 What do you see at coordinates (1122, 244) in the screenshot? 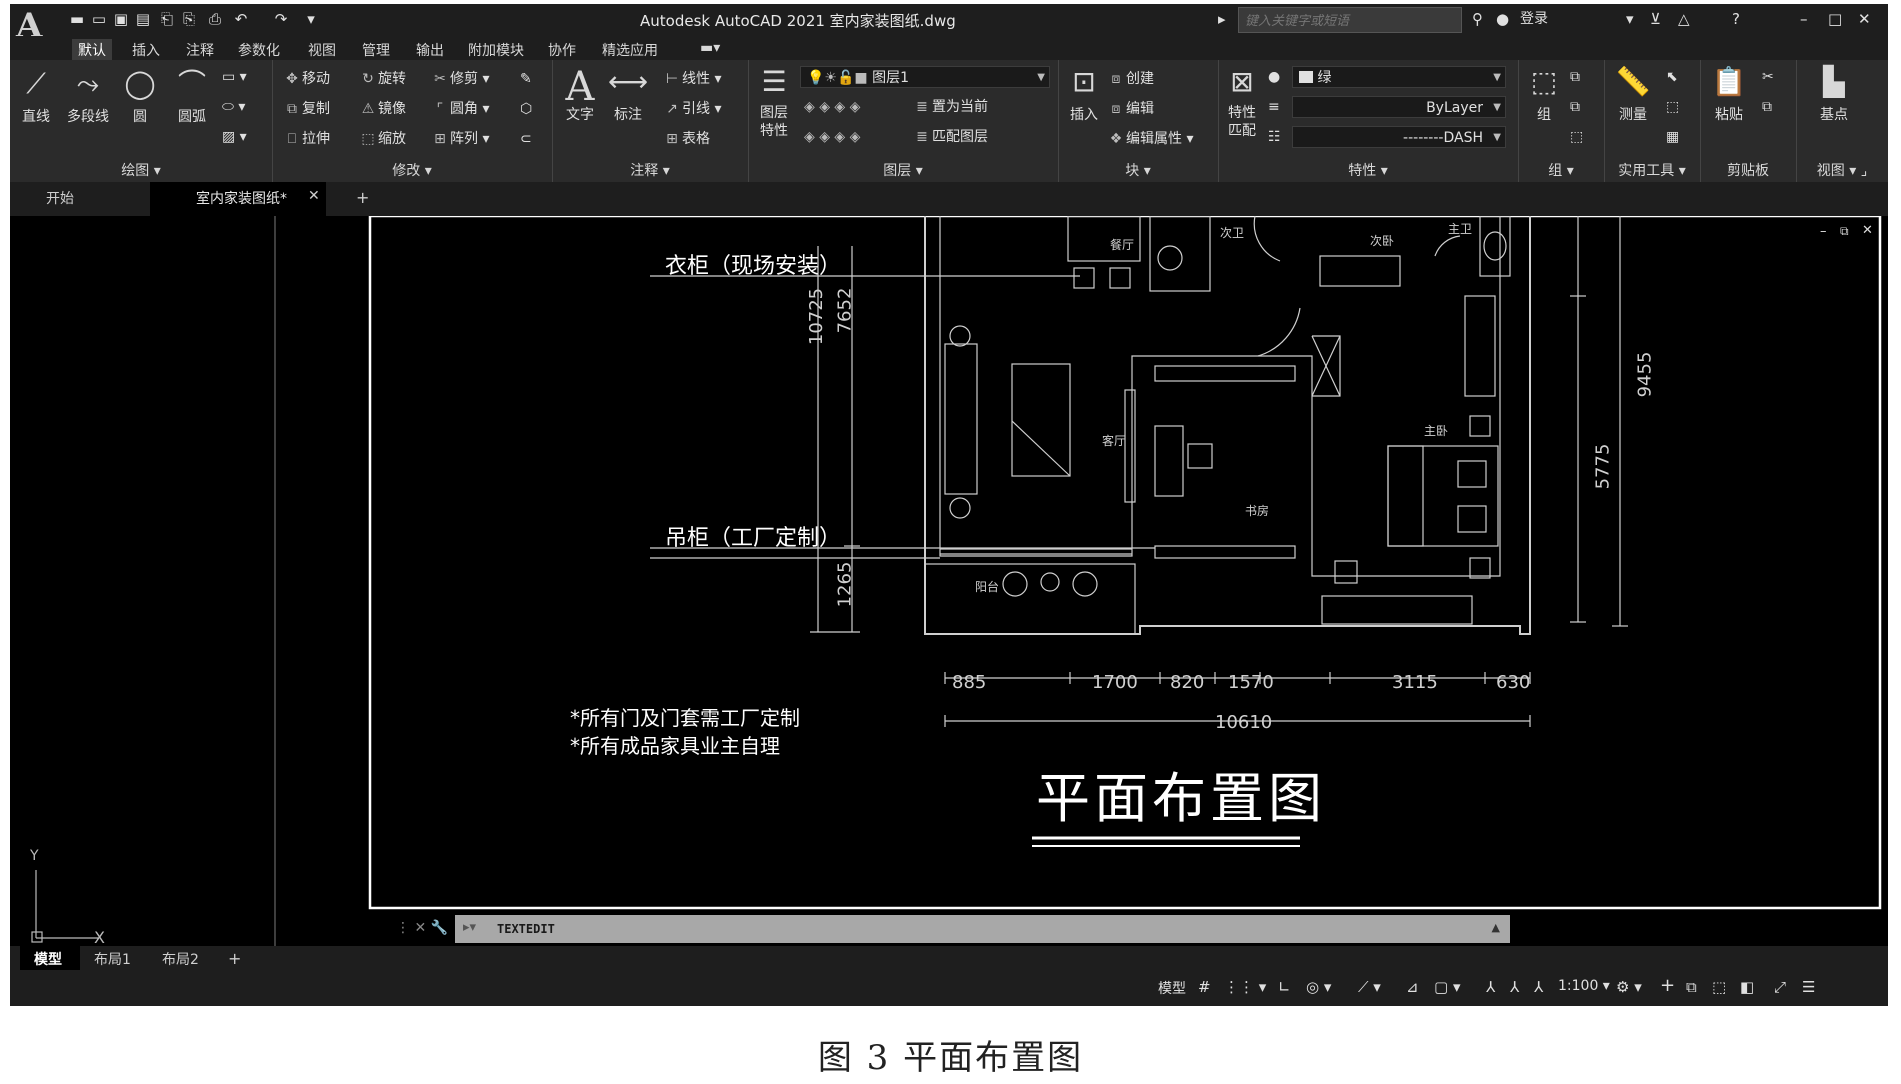
I see `room-label-dining: 餐厅` at bounding box center [1122, 244].